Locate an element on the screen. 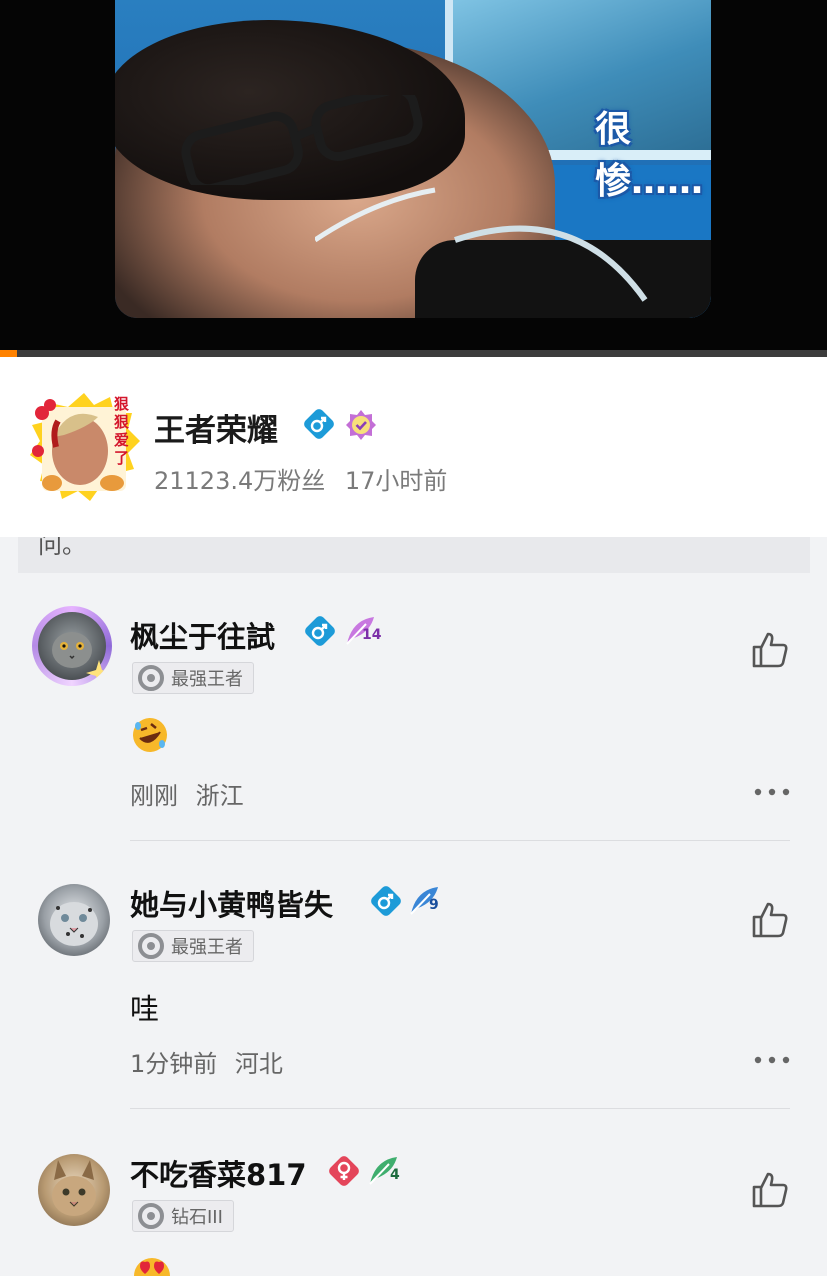 This screenshot has height=1276, width=827. comment-username: 她与小黄鸭皆失 is located at coordinates (231, 903).